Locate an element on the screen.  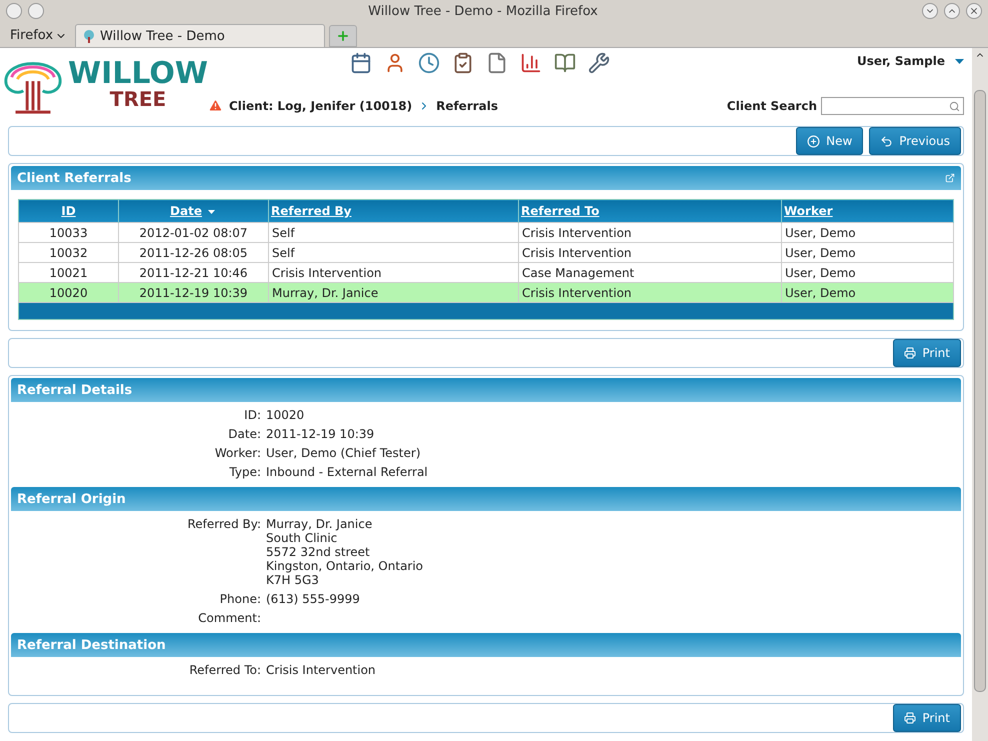
section-title: Referral Details is located at coordinates (74, 390).